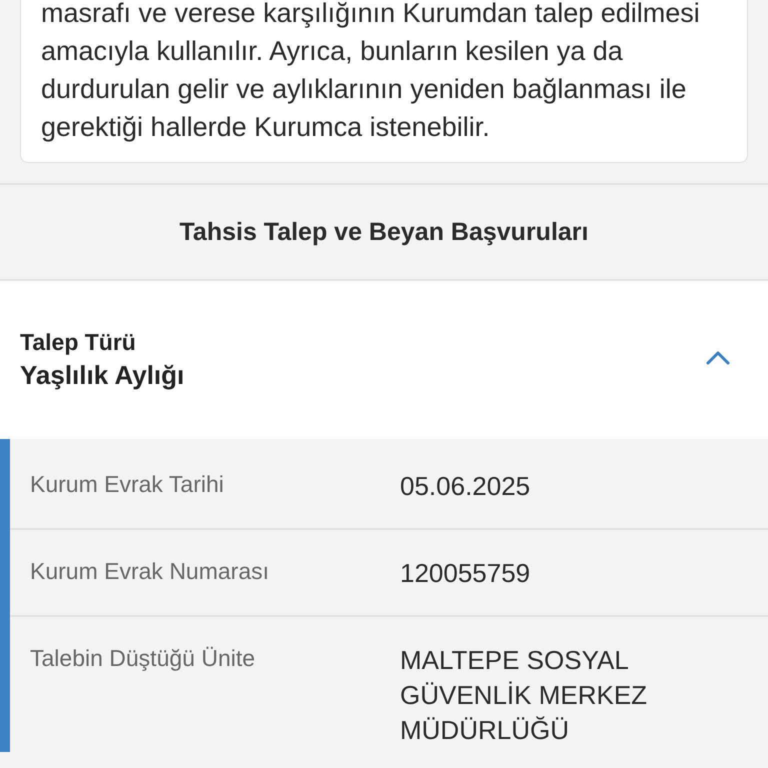  Describe the element at coordinates (150, 571) in the screenshot. I see `detail-label: Kurum Evrak Numarası` at that location.